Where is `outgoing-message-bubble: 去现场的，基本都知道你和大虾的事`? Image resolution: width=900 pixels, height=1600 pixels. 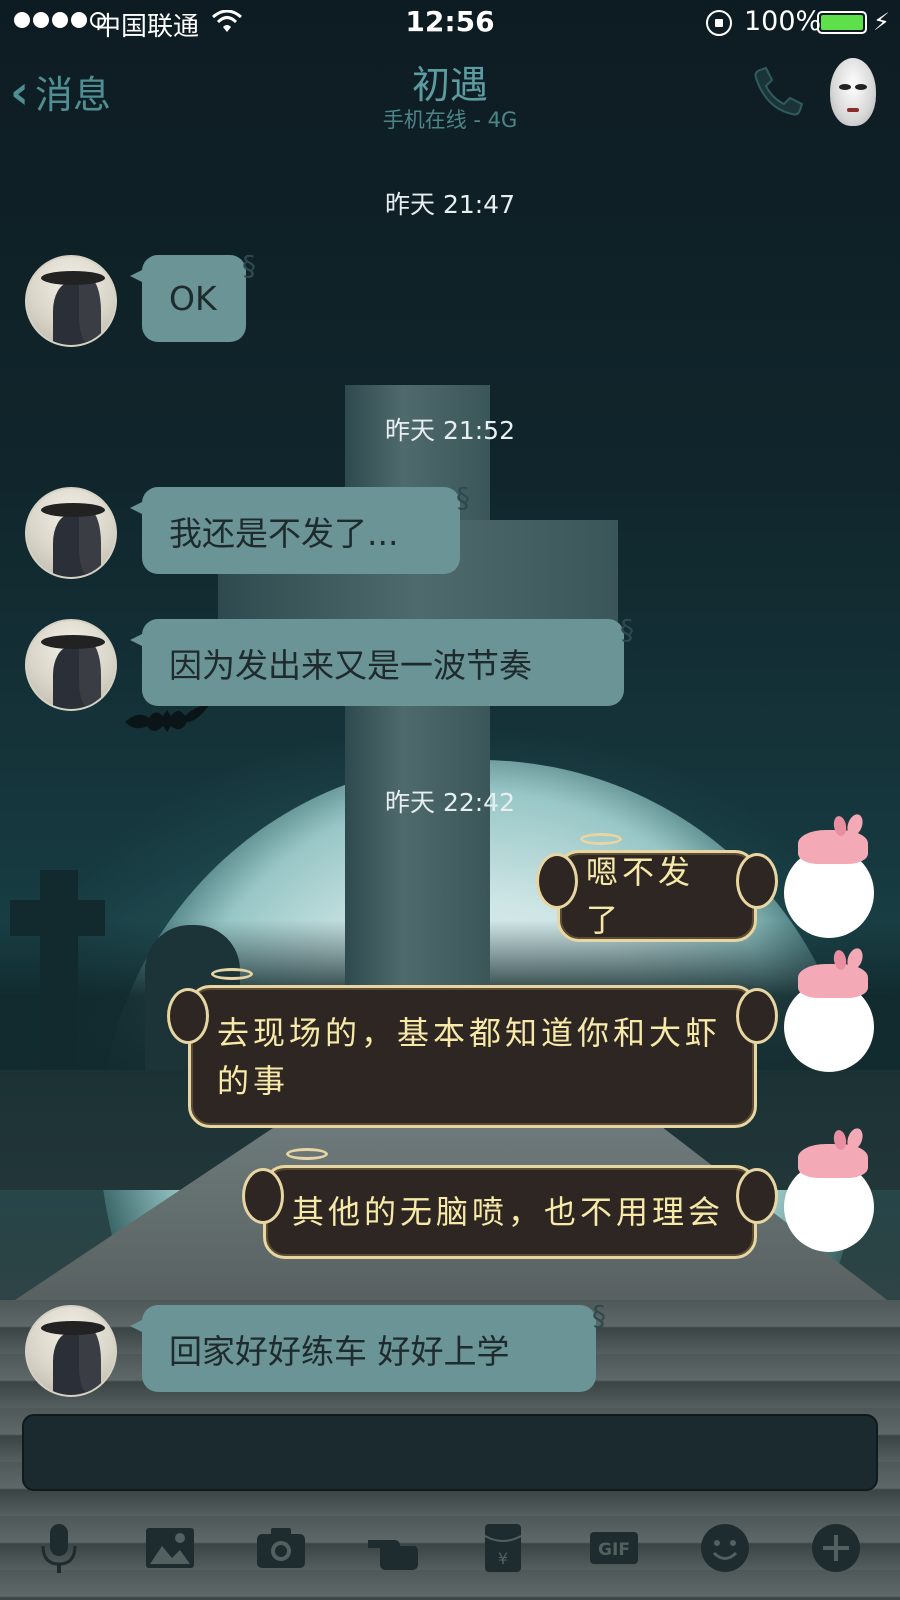
outgoing-message-bubble: 去现场的，基本都知道你和大虾的事 is located at coordinates (472, 1048).